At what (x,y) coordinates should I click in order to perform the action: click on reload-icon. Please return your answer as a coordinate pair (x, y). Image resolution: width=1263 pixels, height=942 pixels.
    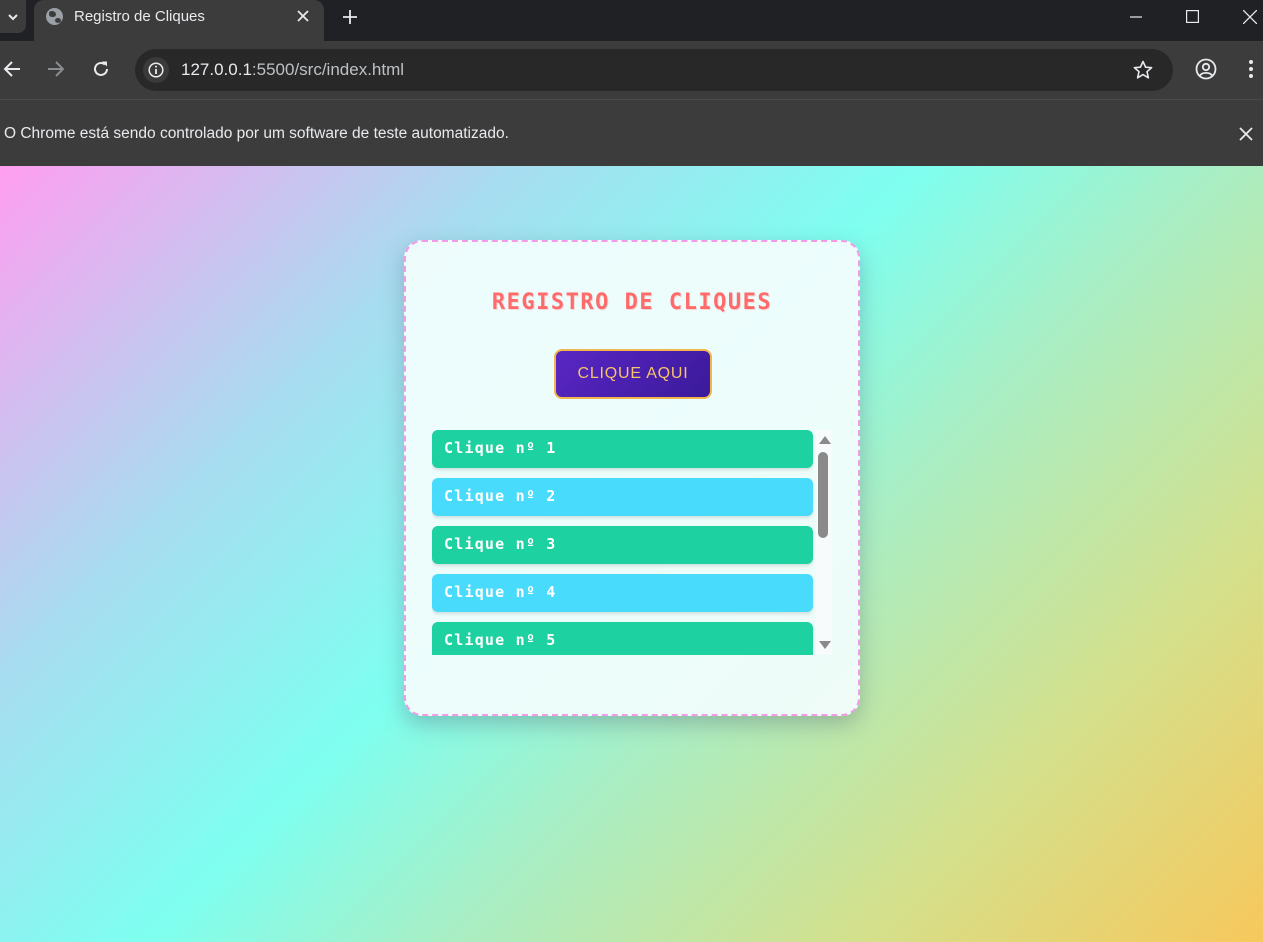
    Looking at the image, I should click on (101, 68).